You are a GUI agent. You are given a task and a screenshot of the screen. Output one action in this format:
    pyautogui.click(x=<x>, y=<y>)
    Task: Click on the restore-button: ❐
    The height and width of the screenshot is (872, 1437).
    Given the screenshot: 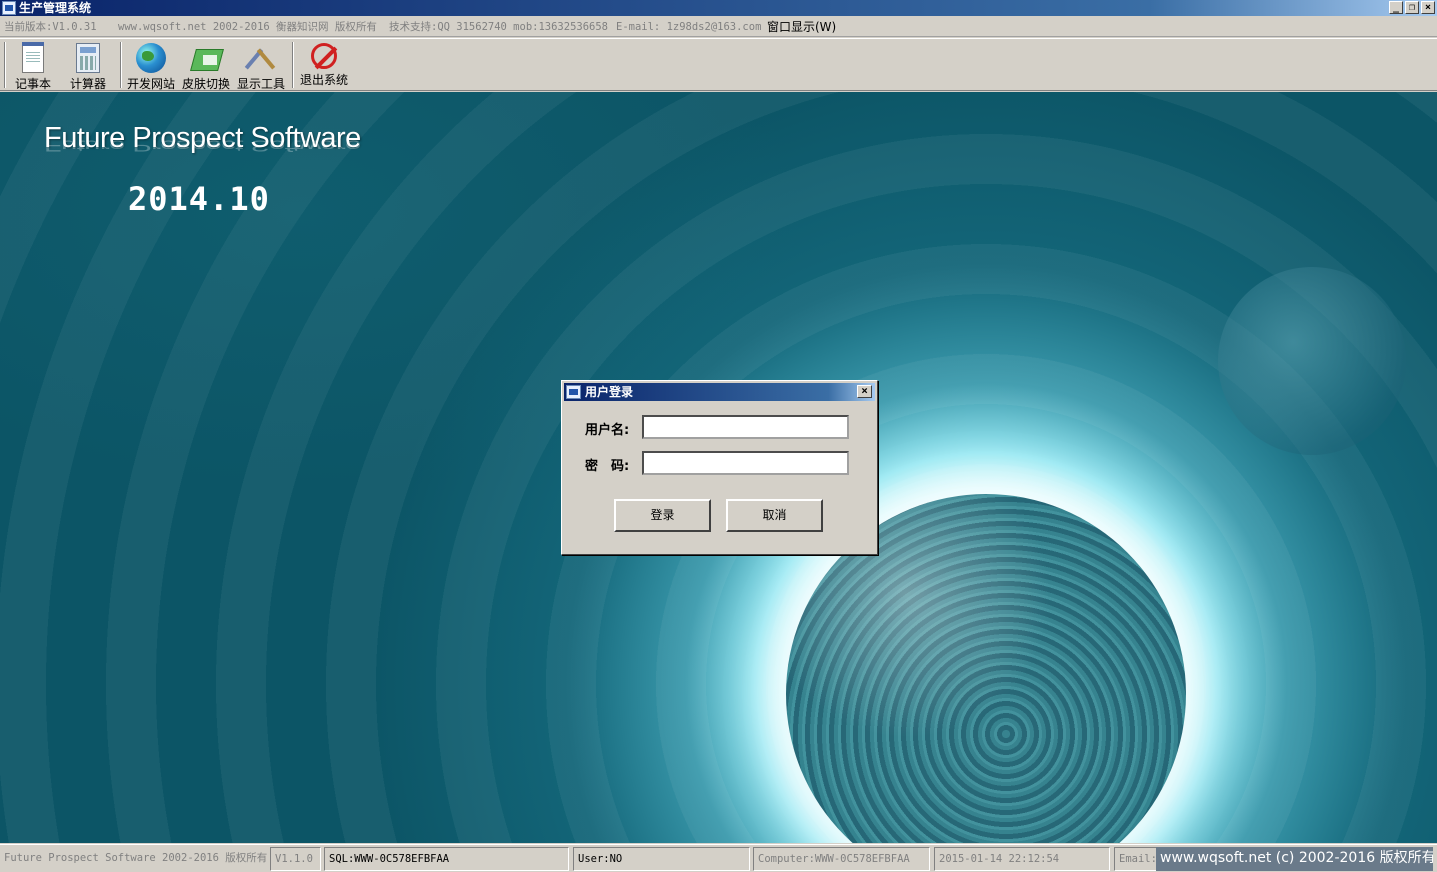 What is the action you would take?
    pyautogui.click(x=1412, y=7)
    